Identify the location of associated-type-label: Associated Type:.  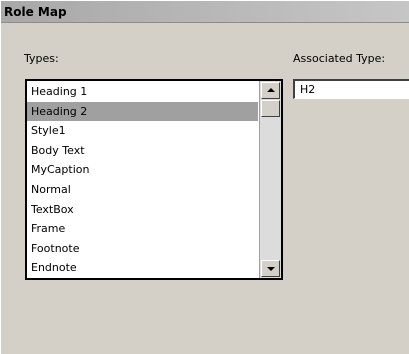
(339, 58).